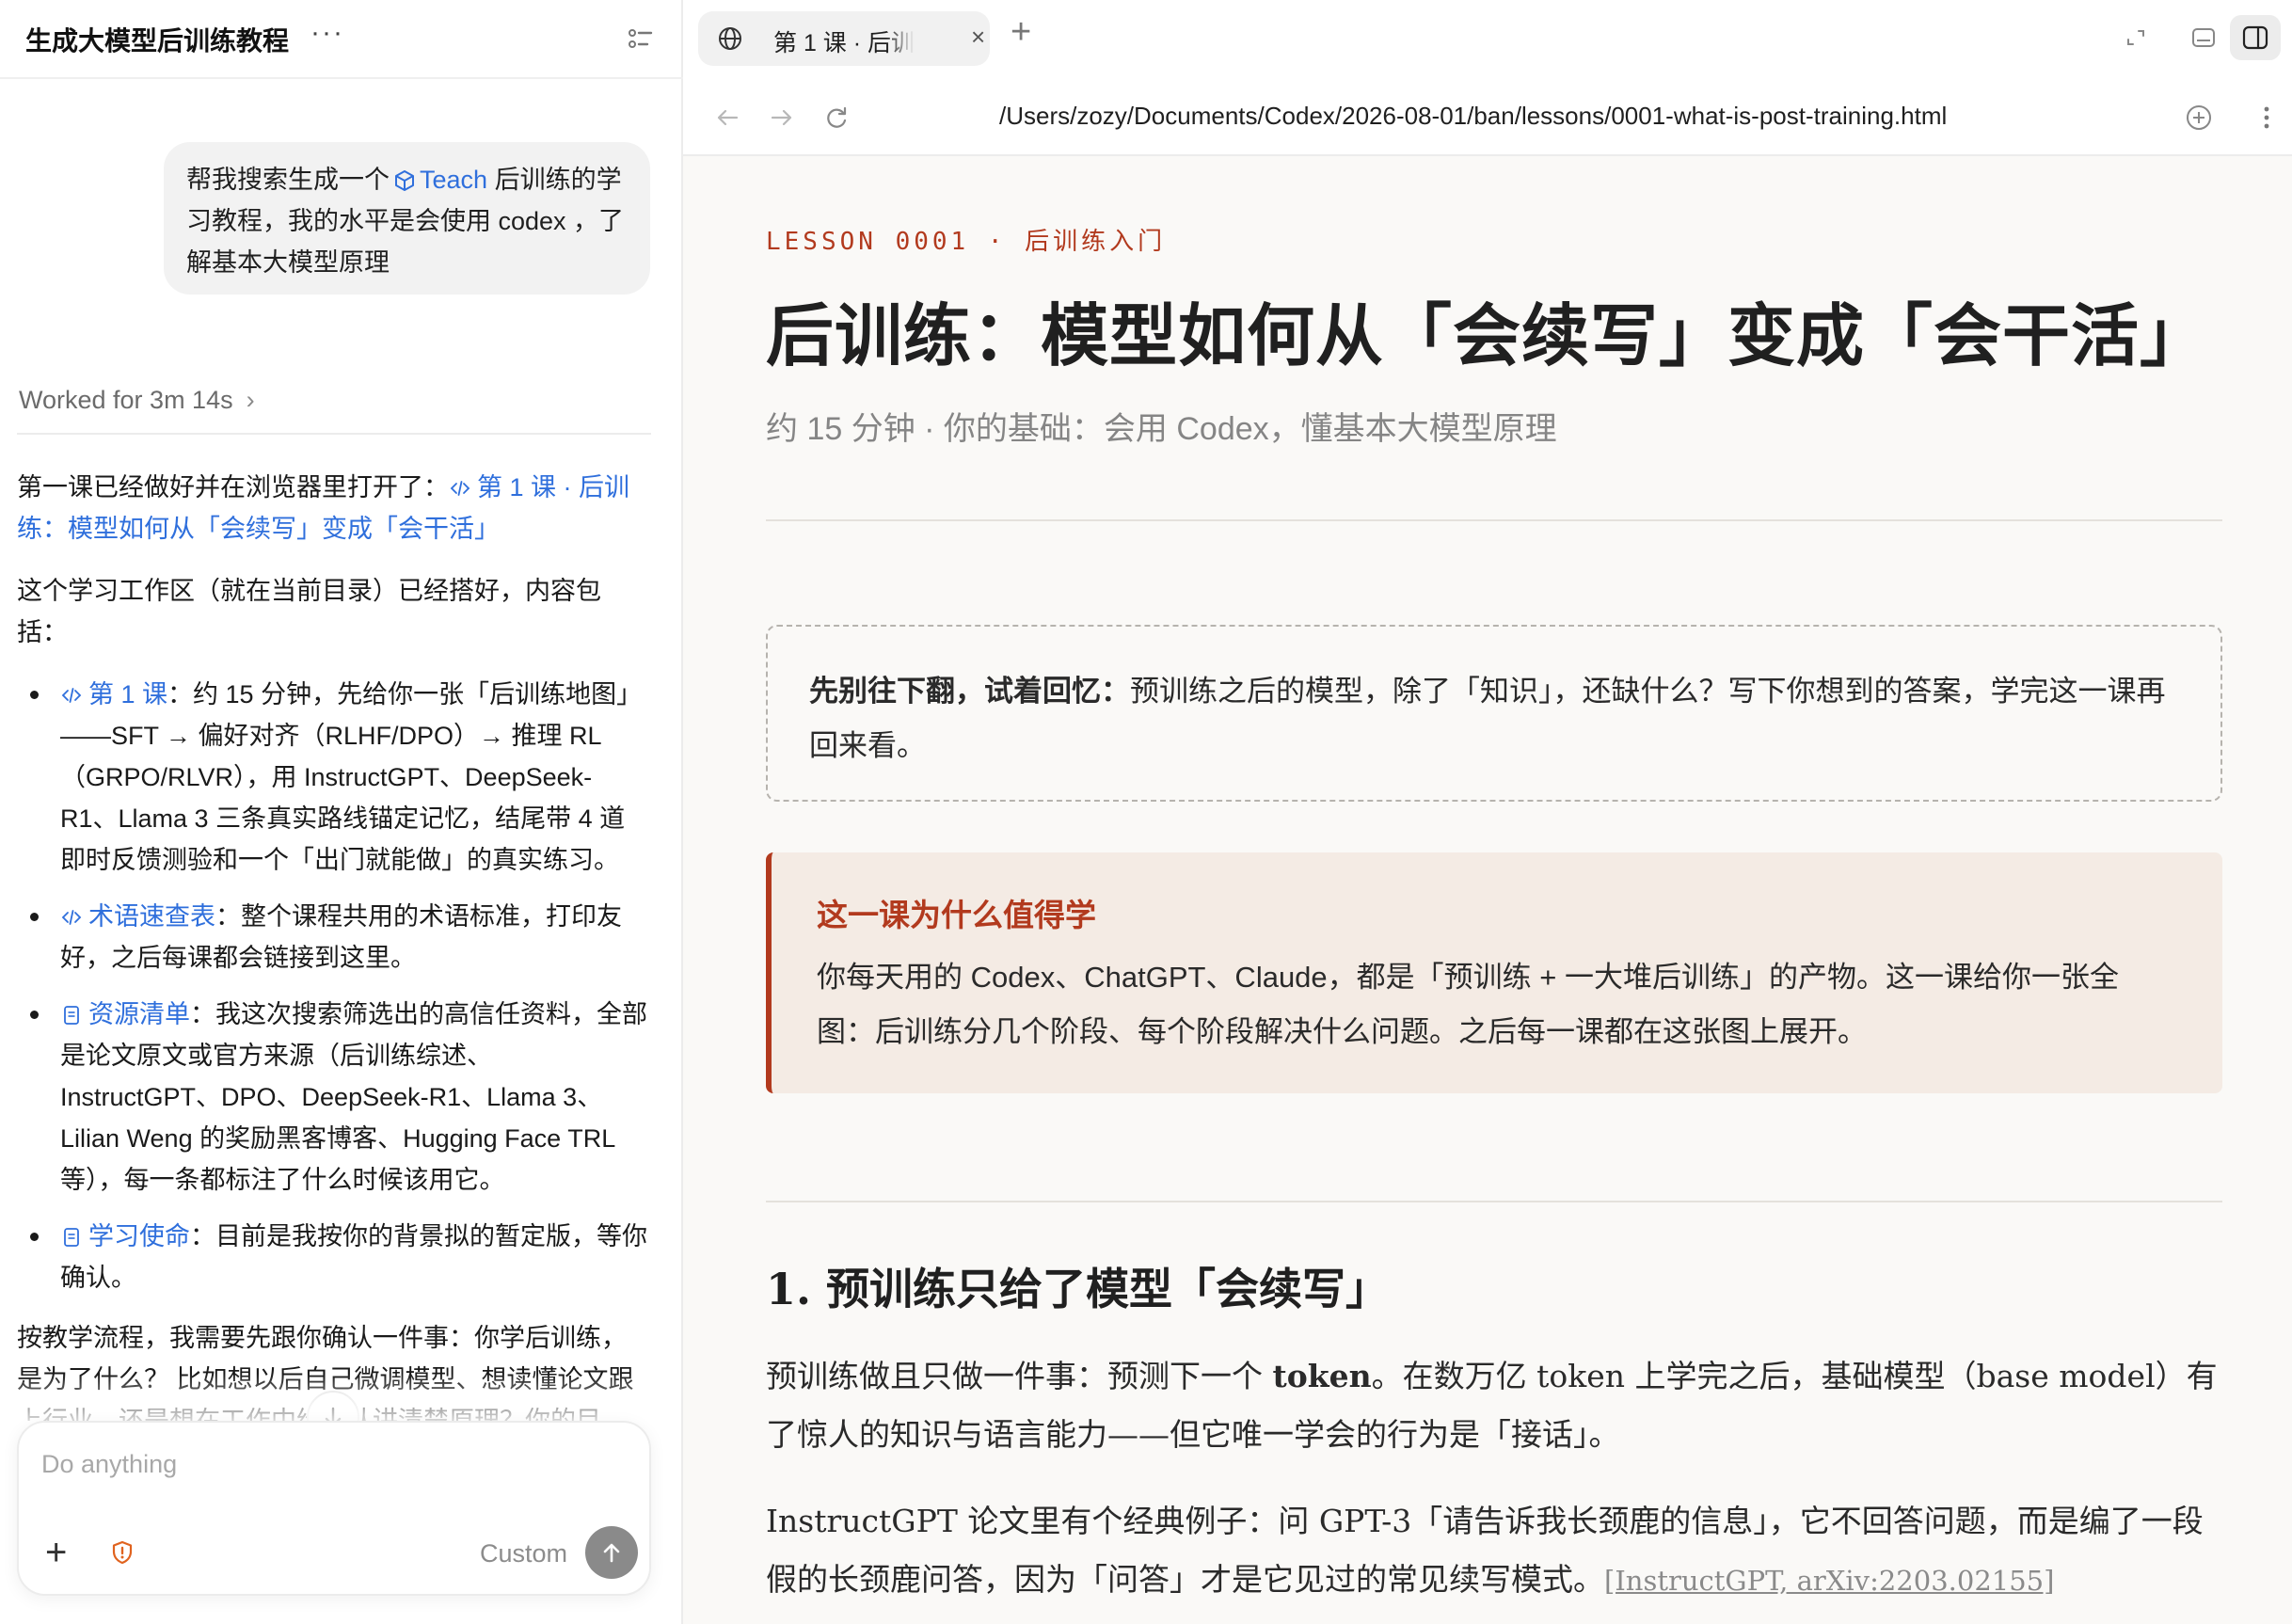 This screenshot has width=2292, height=1624. What do you see at coordinates (128, 694) in the screenshot?
I see `item-link-label: 第 1 课` at bounding box center [128, 694].